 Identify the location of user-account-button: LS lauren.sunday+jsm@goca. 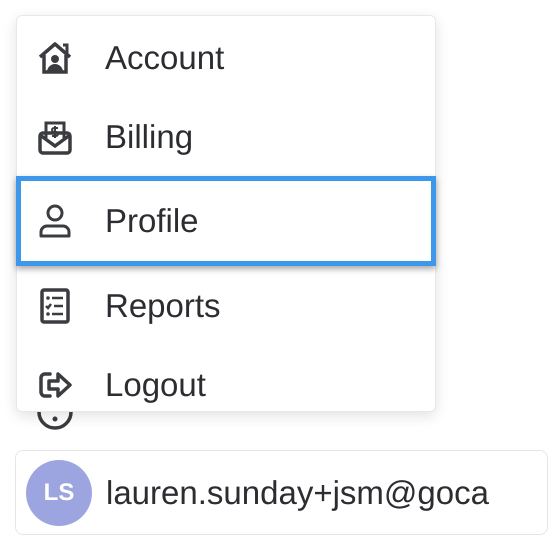
(281, 492).